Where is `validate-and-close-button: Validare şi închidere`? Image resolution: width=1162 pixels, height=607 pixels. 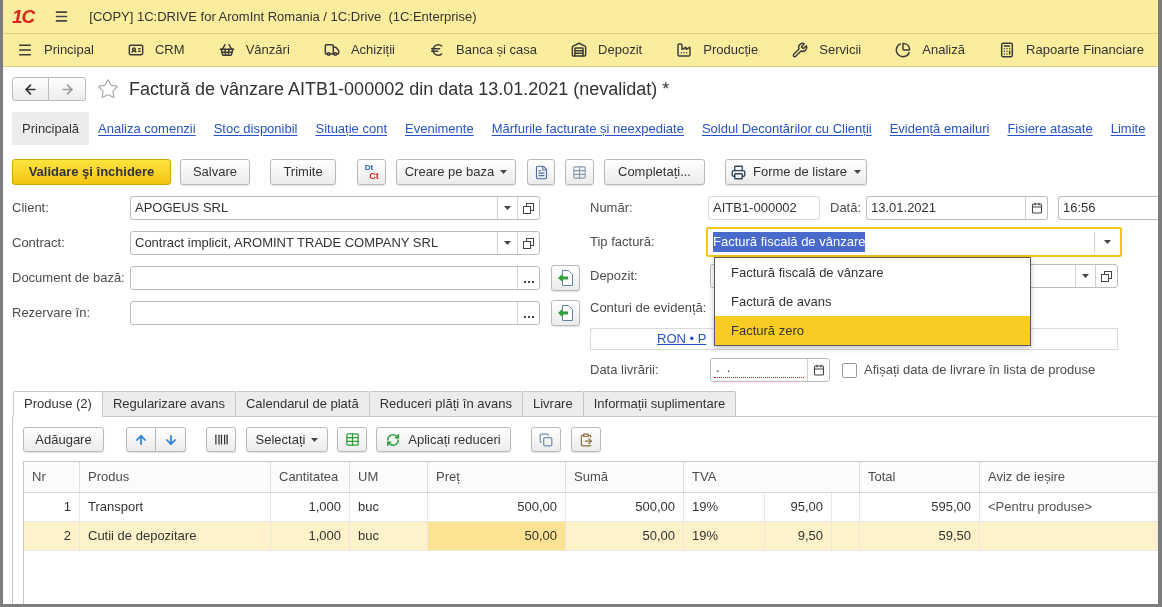 validate-and-close-button: Validare şi închidere is located at coordinates (91, 172).